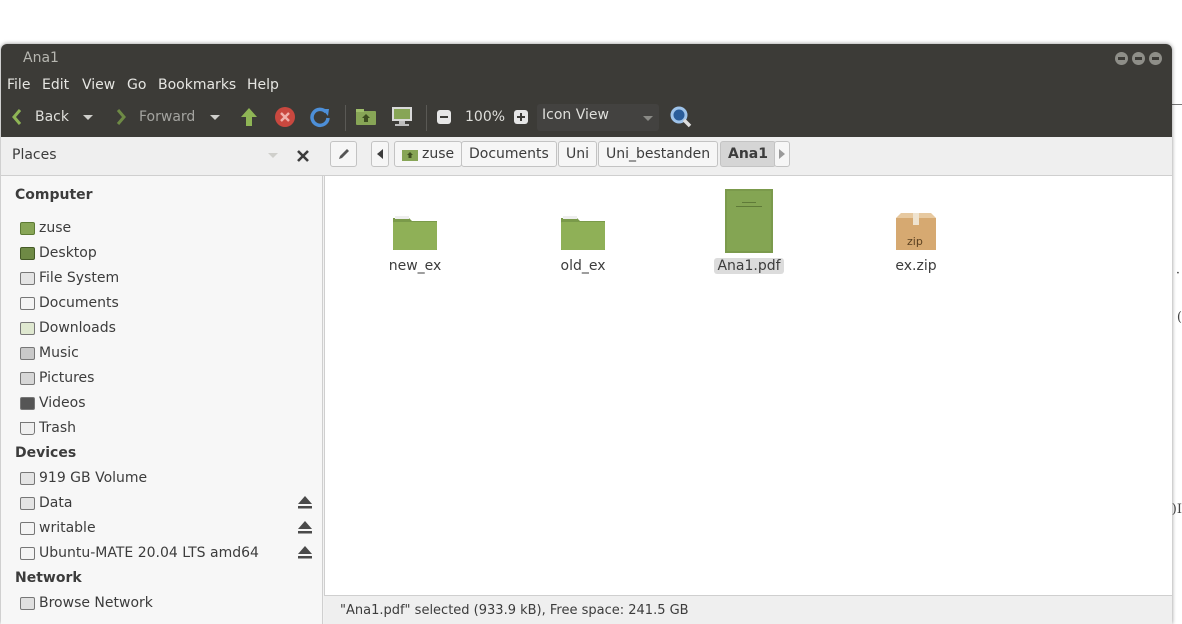 This screenshot has width=1182, height=624. What do you see at coordinates (1177, 273) in the screenshot?
I see `background-fragment: ·` at bounding box center [1177, 273].